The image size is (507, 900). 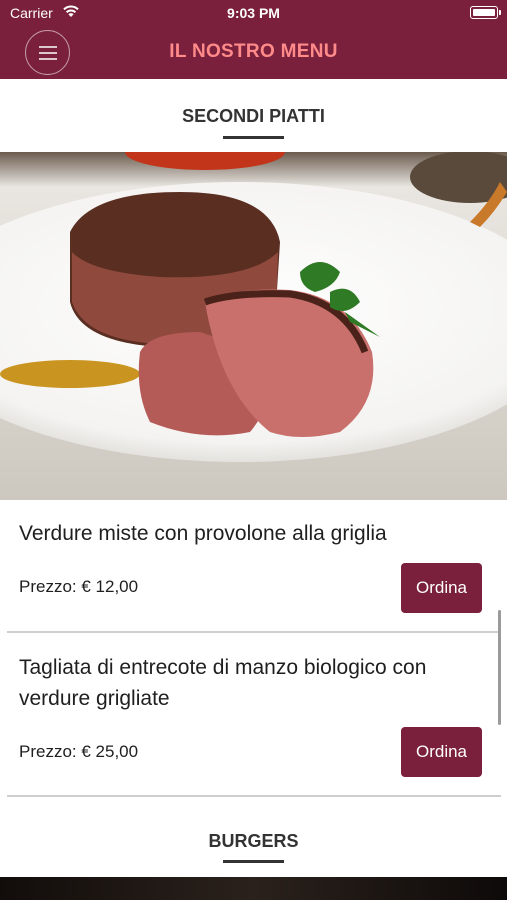 What do you see at coordinates (253, 841) in the screenshot?
I see `section-title-burgers: BURGERS` at bounding box center [253, 841].